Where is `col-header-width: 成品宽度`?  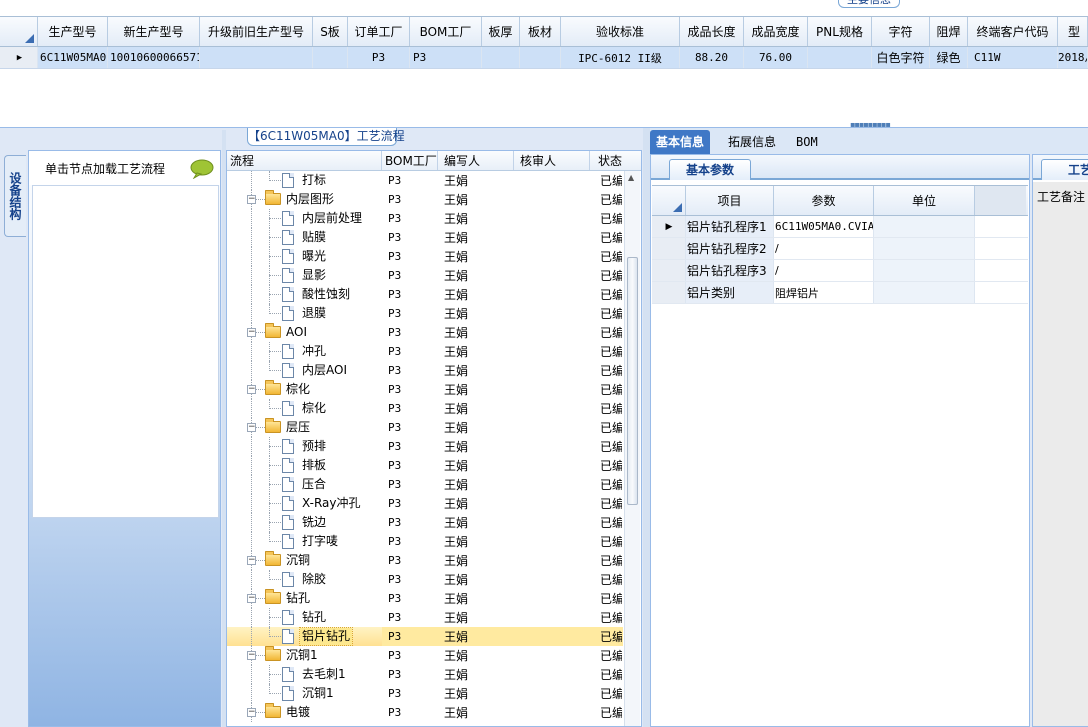 col-header-width: 成品宽度 is located at coordinates (776, 31).